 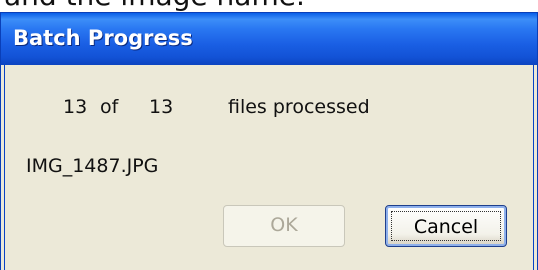 What do you see at coordinates (75, 107) in the screenshot?
I see `processed-count: 13` at bounding box center [75, 107].